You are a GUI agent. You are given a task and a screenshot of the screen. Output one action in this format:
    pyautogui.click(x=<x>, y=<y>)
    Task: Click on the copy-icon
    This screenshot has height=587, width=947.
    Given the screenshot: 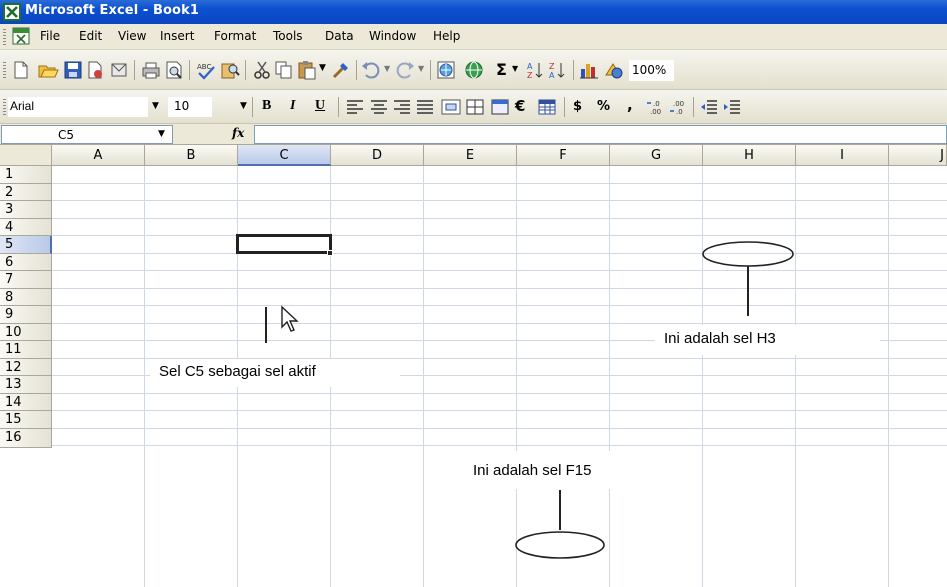 What is the action you would take?
    pyautogui.click(x=284, y=70)
    